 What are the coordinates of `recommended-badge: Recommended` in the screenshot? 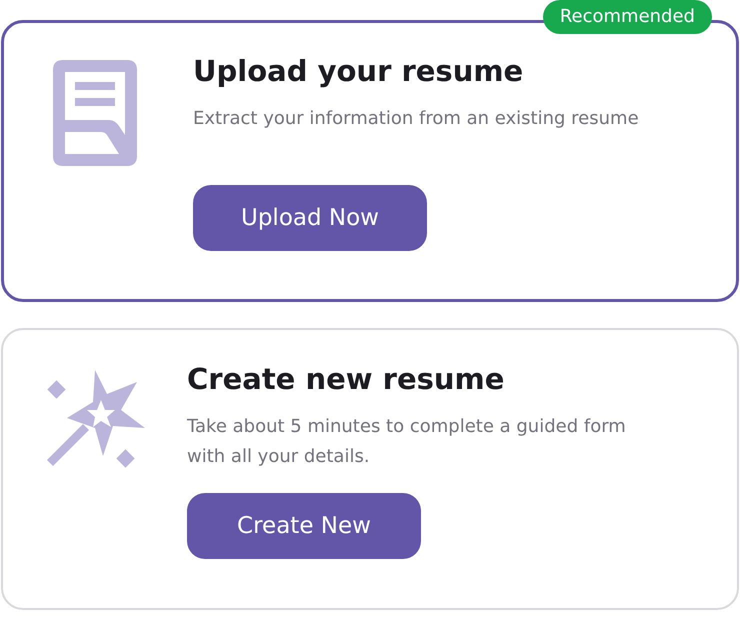 It's located at (627, 17).